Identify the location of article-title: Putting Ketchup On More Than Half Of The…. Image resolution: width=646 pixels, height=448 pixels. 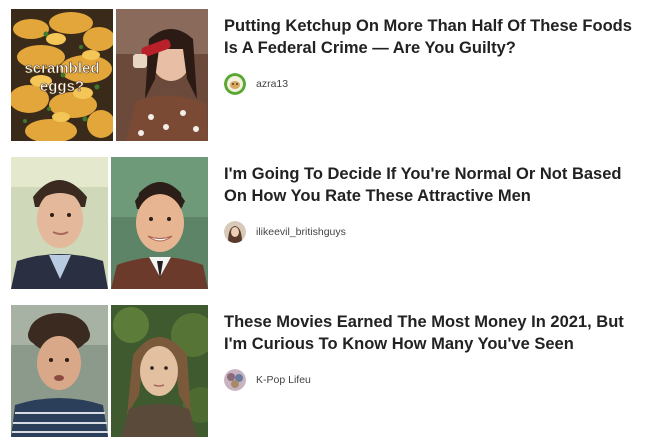
(429, 37).